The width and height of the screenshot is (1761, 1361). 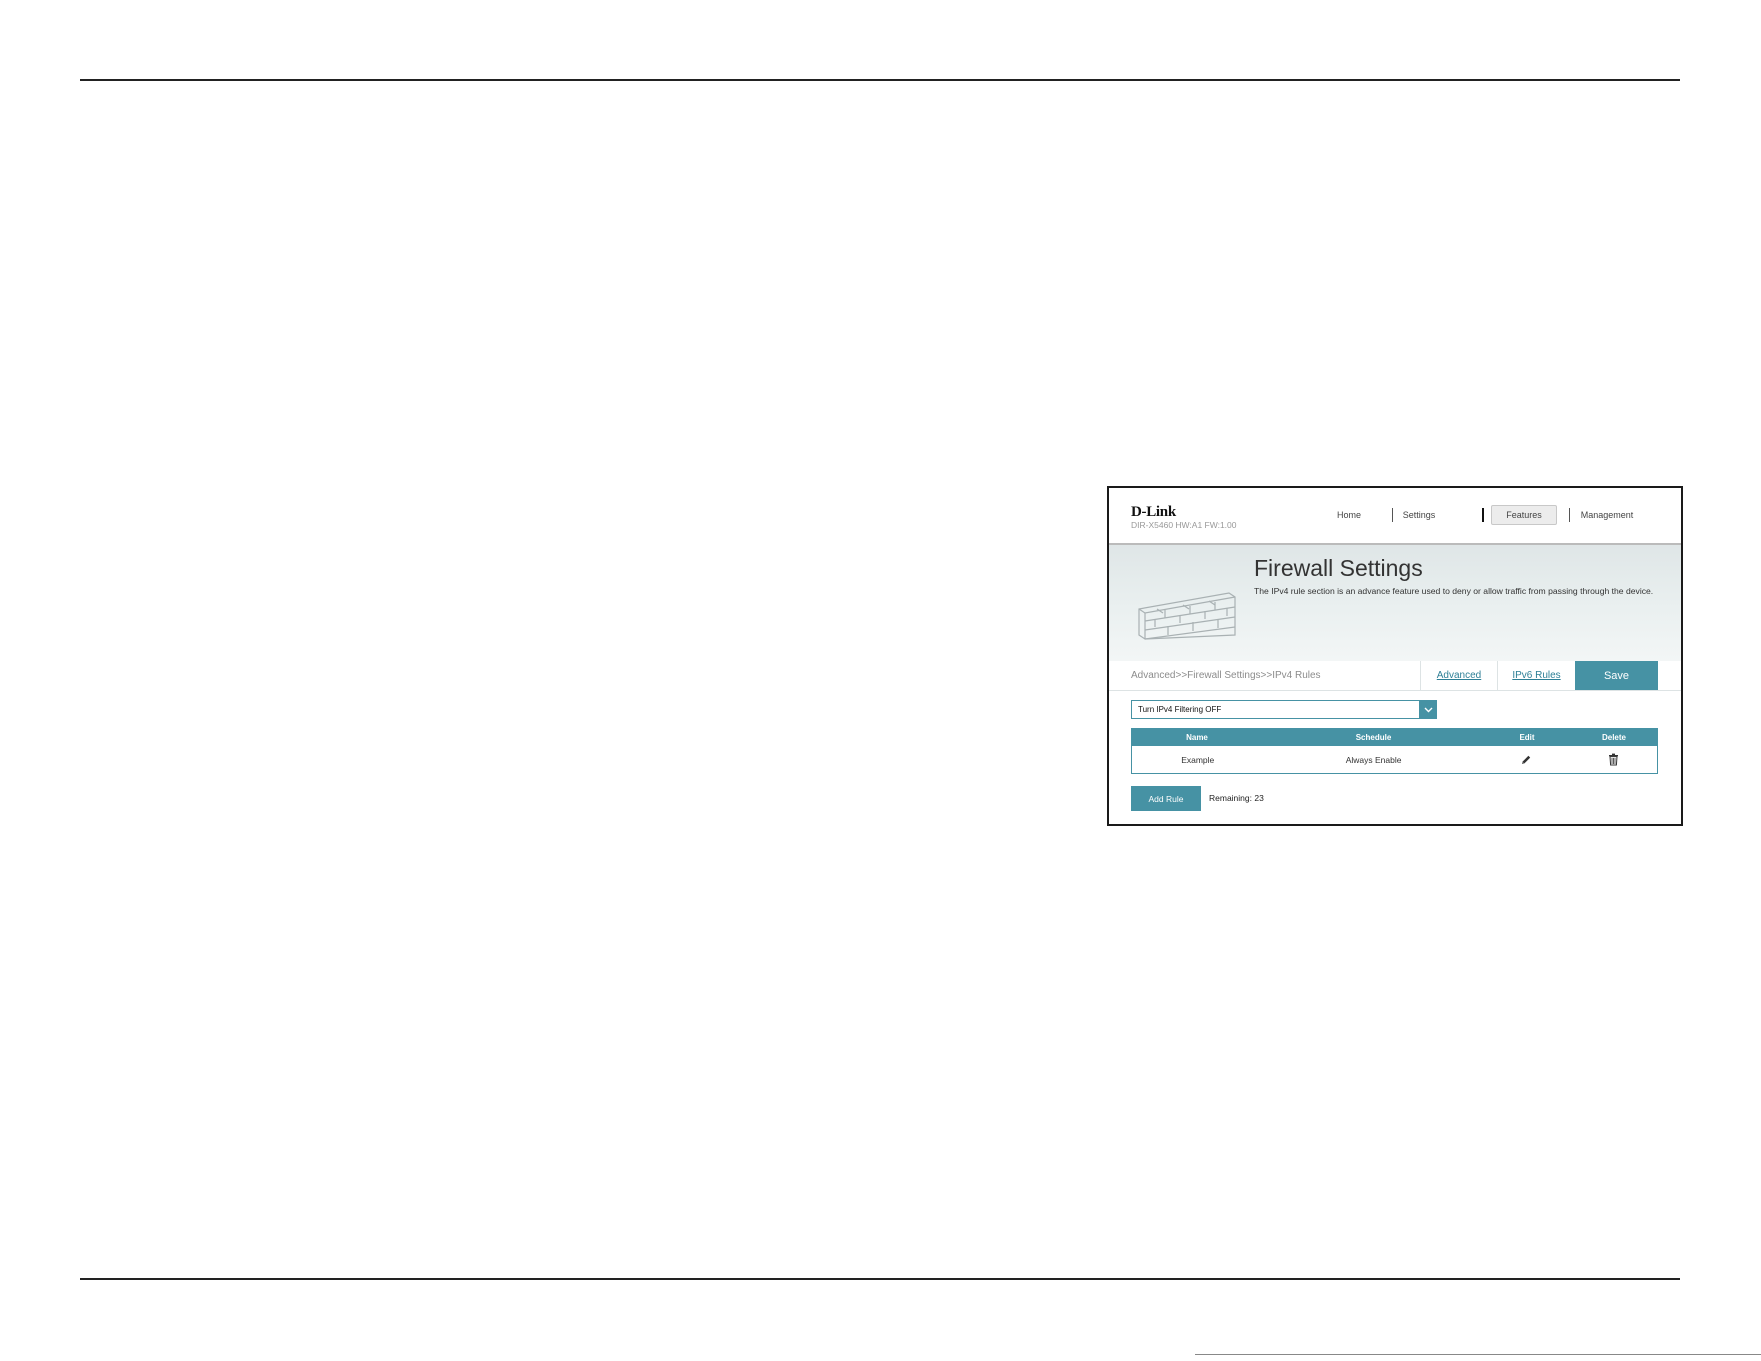 What do you see at coordinates (1458, 675) in the screenshot?
I see `advanced-link: Advanced` at bounding box center [1458, 675].